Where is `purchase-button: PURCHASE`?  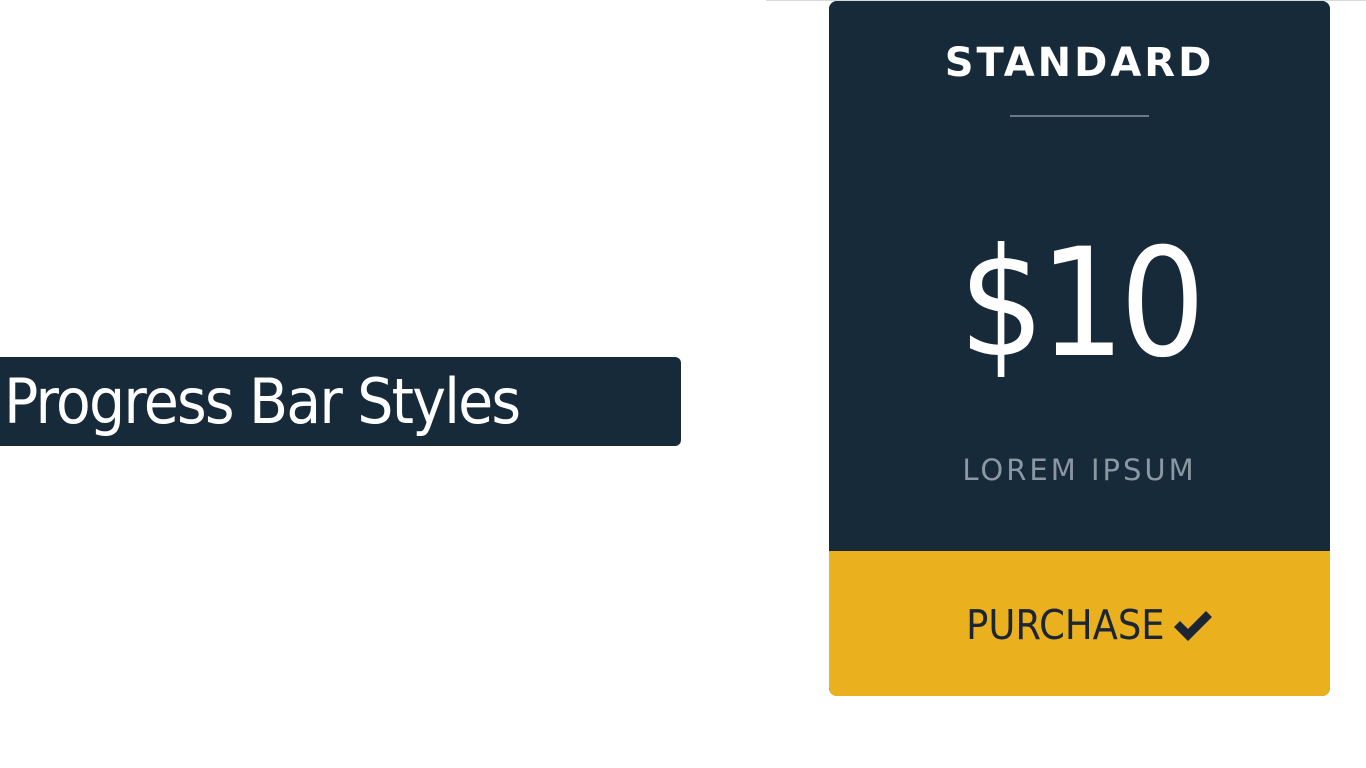 purchase-button: PURCHASE is located at coordinates (1079, 623).